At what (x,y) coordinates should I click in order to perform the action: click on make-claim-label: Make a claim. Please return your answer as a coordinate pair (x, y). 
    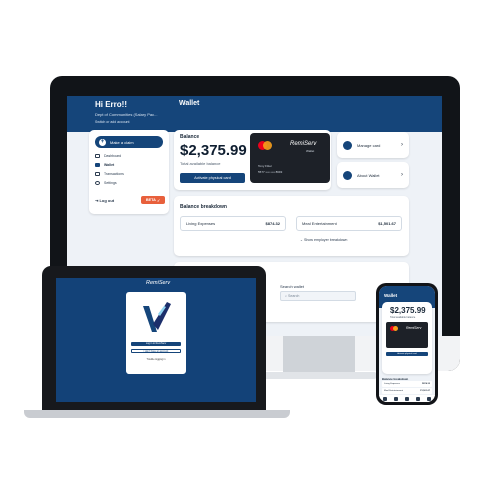
    Looking at the image, I should click on (122, 142).